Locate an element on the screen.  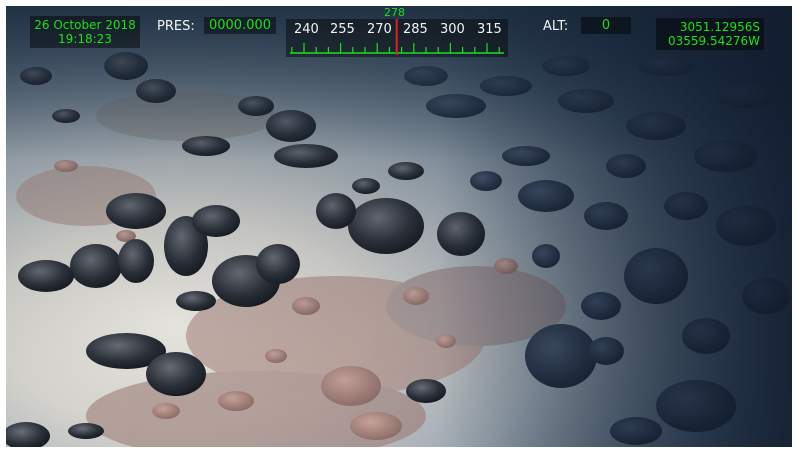
compass-ticks is located at coordinates (397, 37).